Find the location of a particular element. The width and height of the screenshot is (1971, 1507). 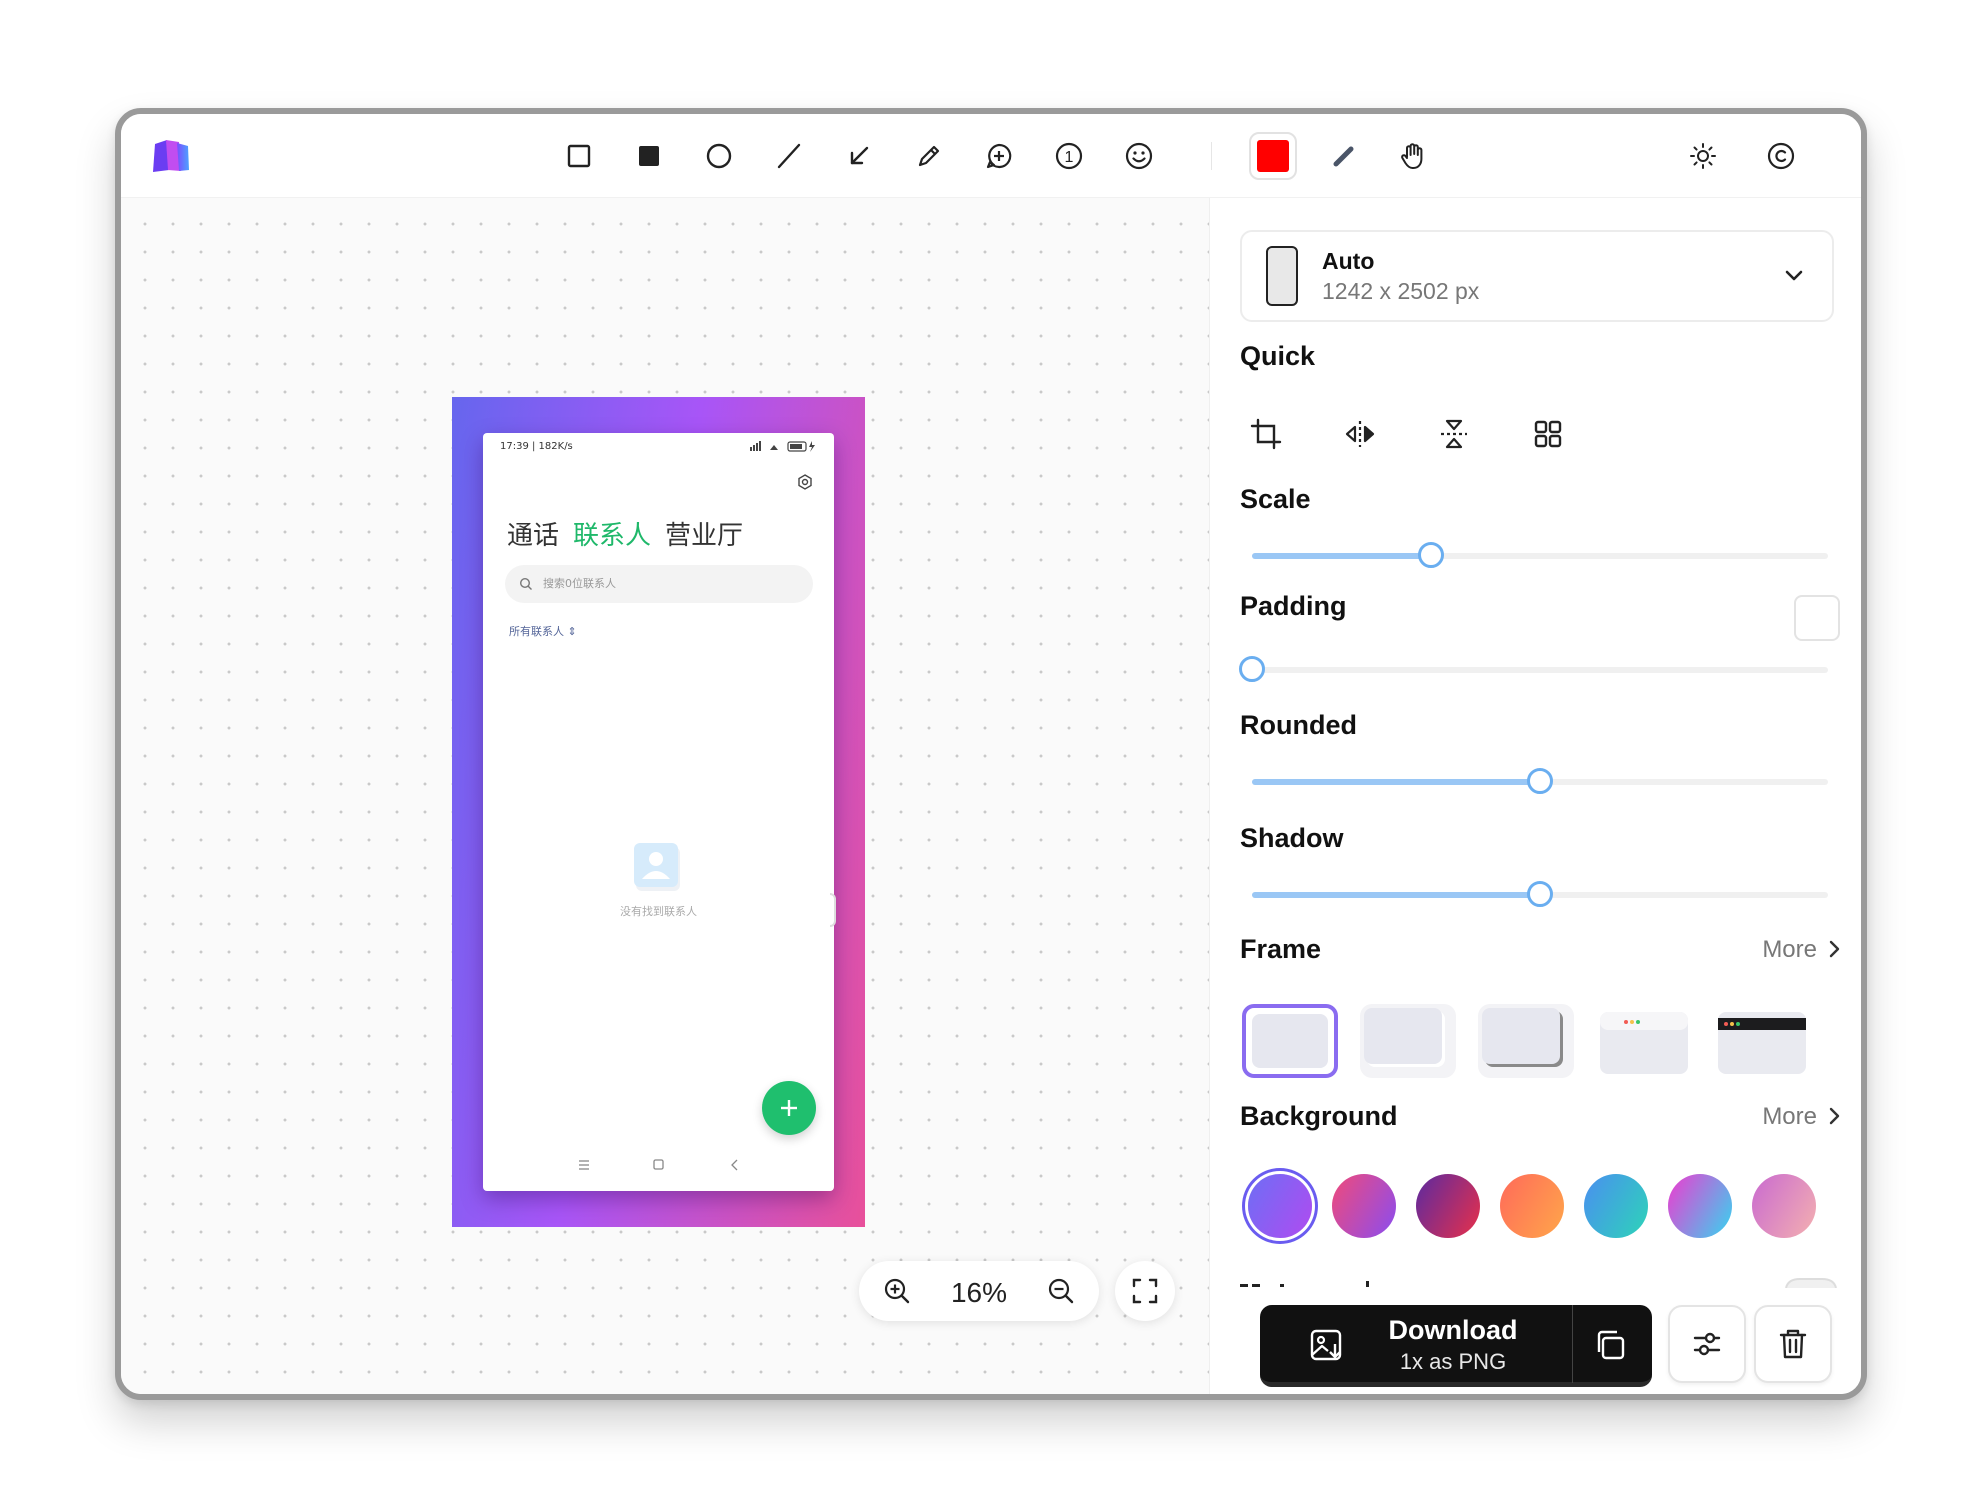

screenshot-preview: 17:39 | 182K/s 通话 联系人 营业厅 搜索0位联系人 所有联系人 ⇕ is located at coordinates (658, 812).